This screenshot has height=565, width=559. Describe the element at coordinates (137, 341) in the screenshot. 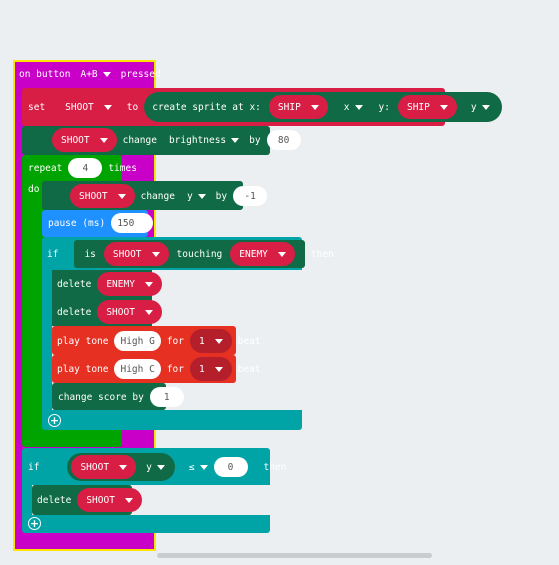

I see `note-field: High G` at that location.